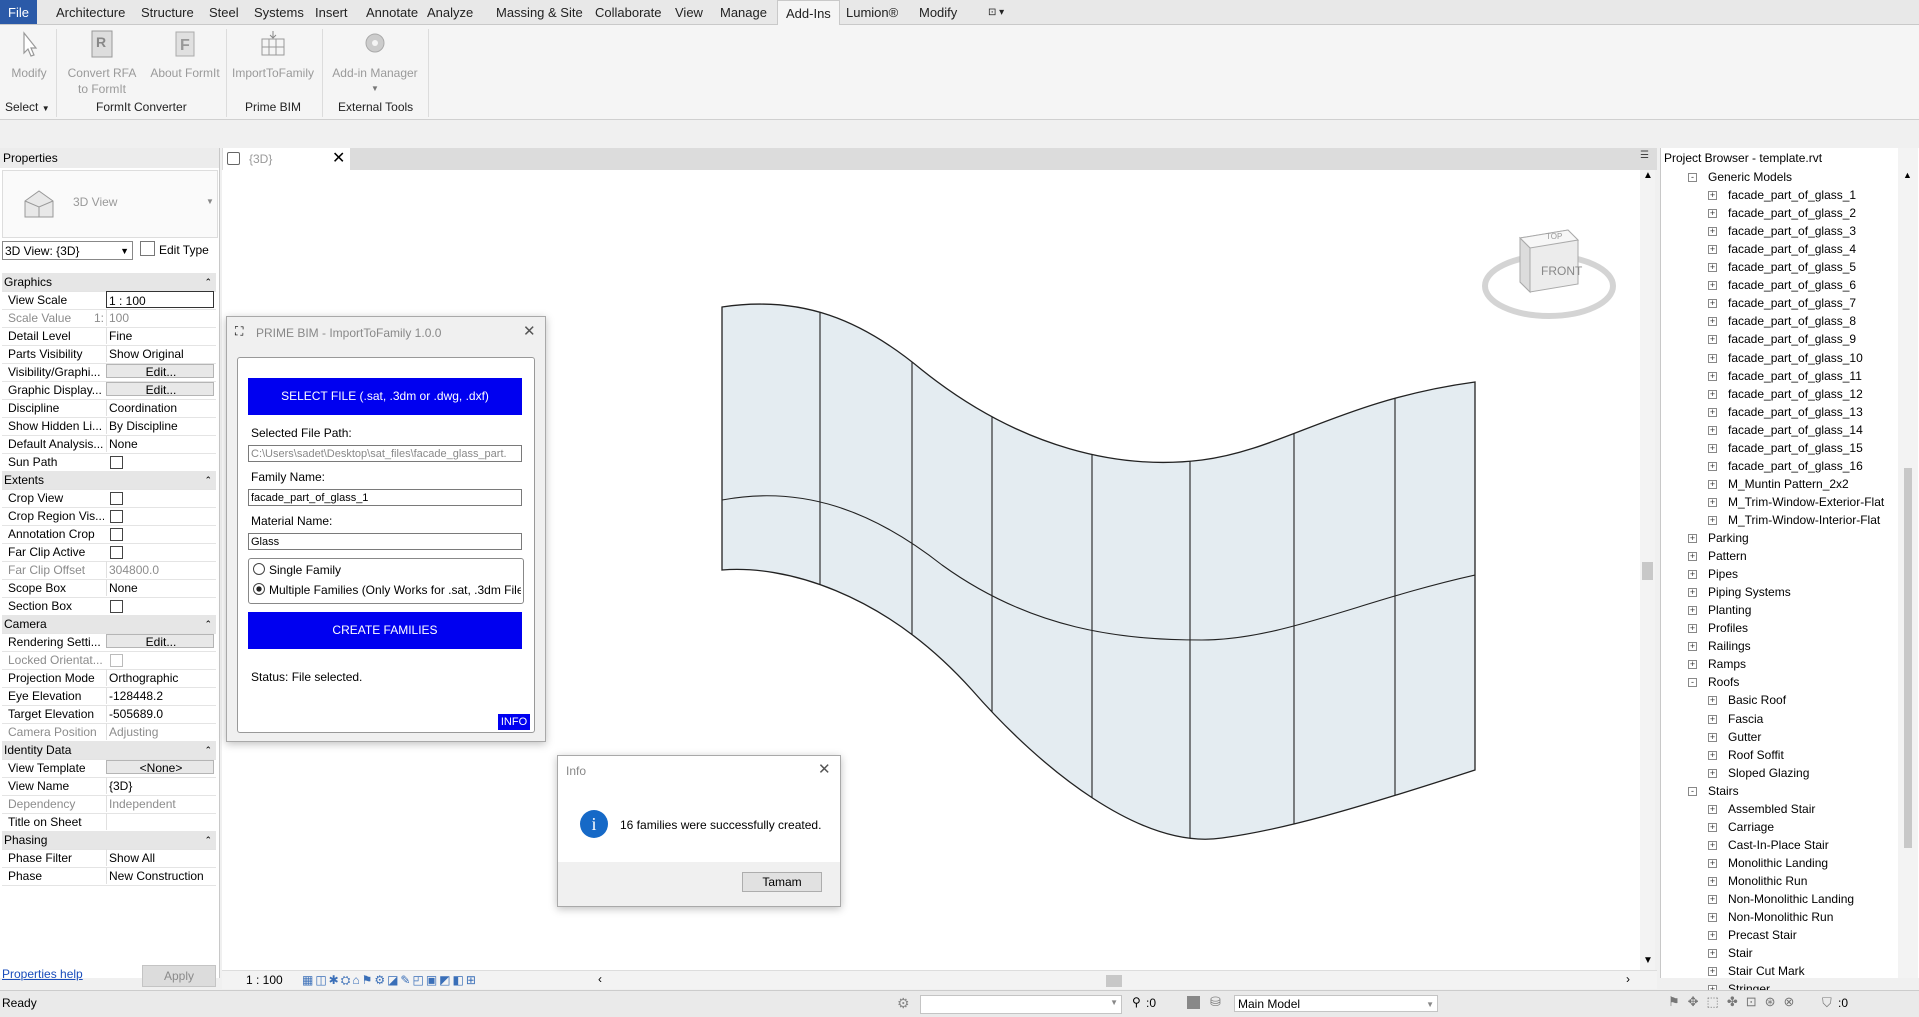  I want to click on family-name-input: facade_part_of_glass_1, so click(385, 497).